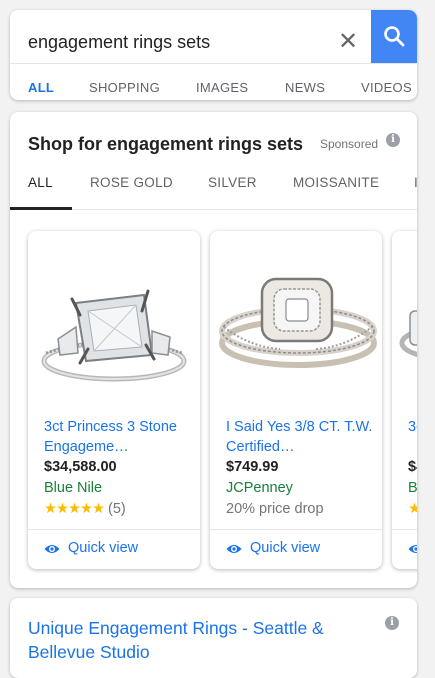 The height and width of the screenshot is (678, 435). What do you see at coordinates (336, 182) in the screenshot?
I see `filter-moissanite: MOISSANITE` at bounding box center [336, 182].